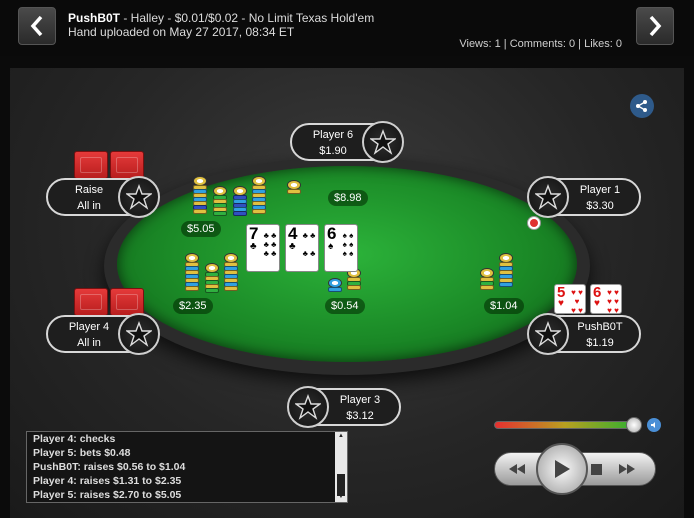 This screenshot has width=694, height=518. Describe the element at coordinates (345, 306) in the screenshot. I see `pot-amount: $0.54` at that location.